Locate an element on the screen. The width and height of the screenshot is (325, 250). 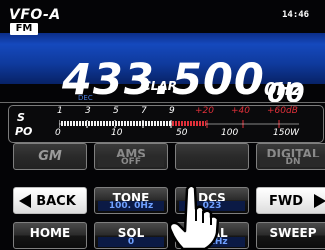
gm-label: GM is located at coordinates (50, 156).